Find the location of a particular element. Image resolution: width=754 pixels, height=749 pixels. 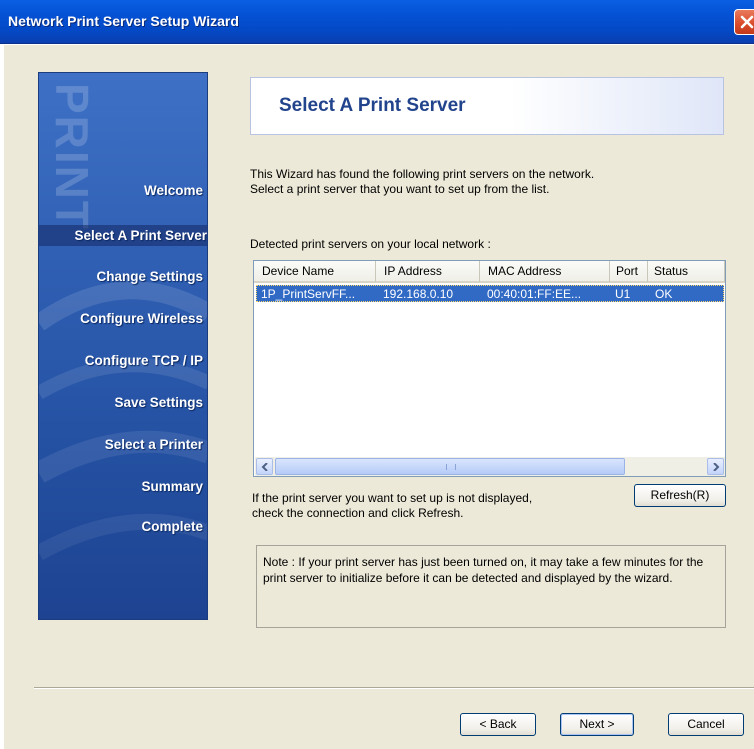

step-welcome: Welcome is located at coordinates (173, 190).